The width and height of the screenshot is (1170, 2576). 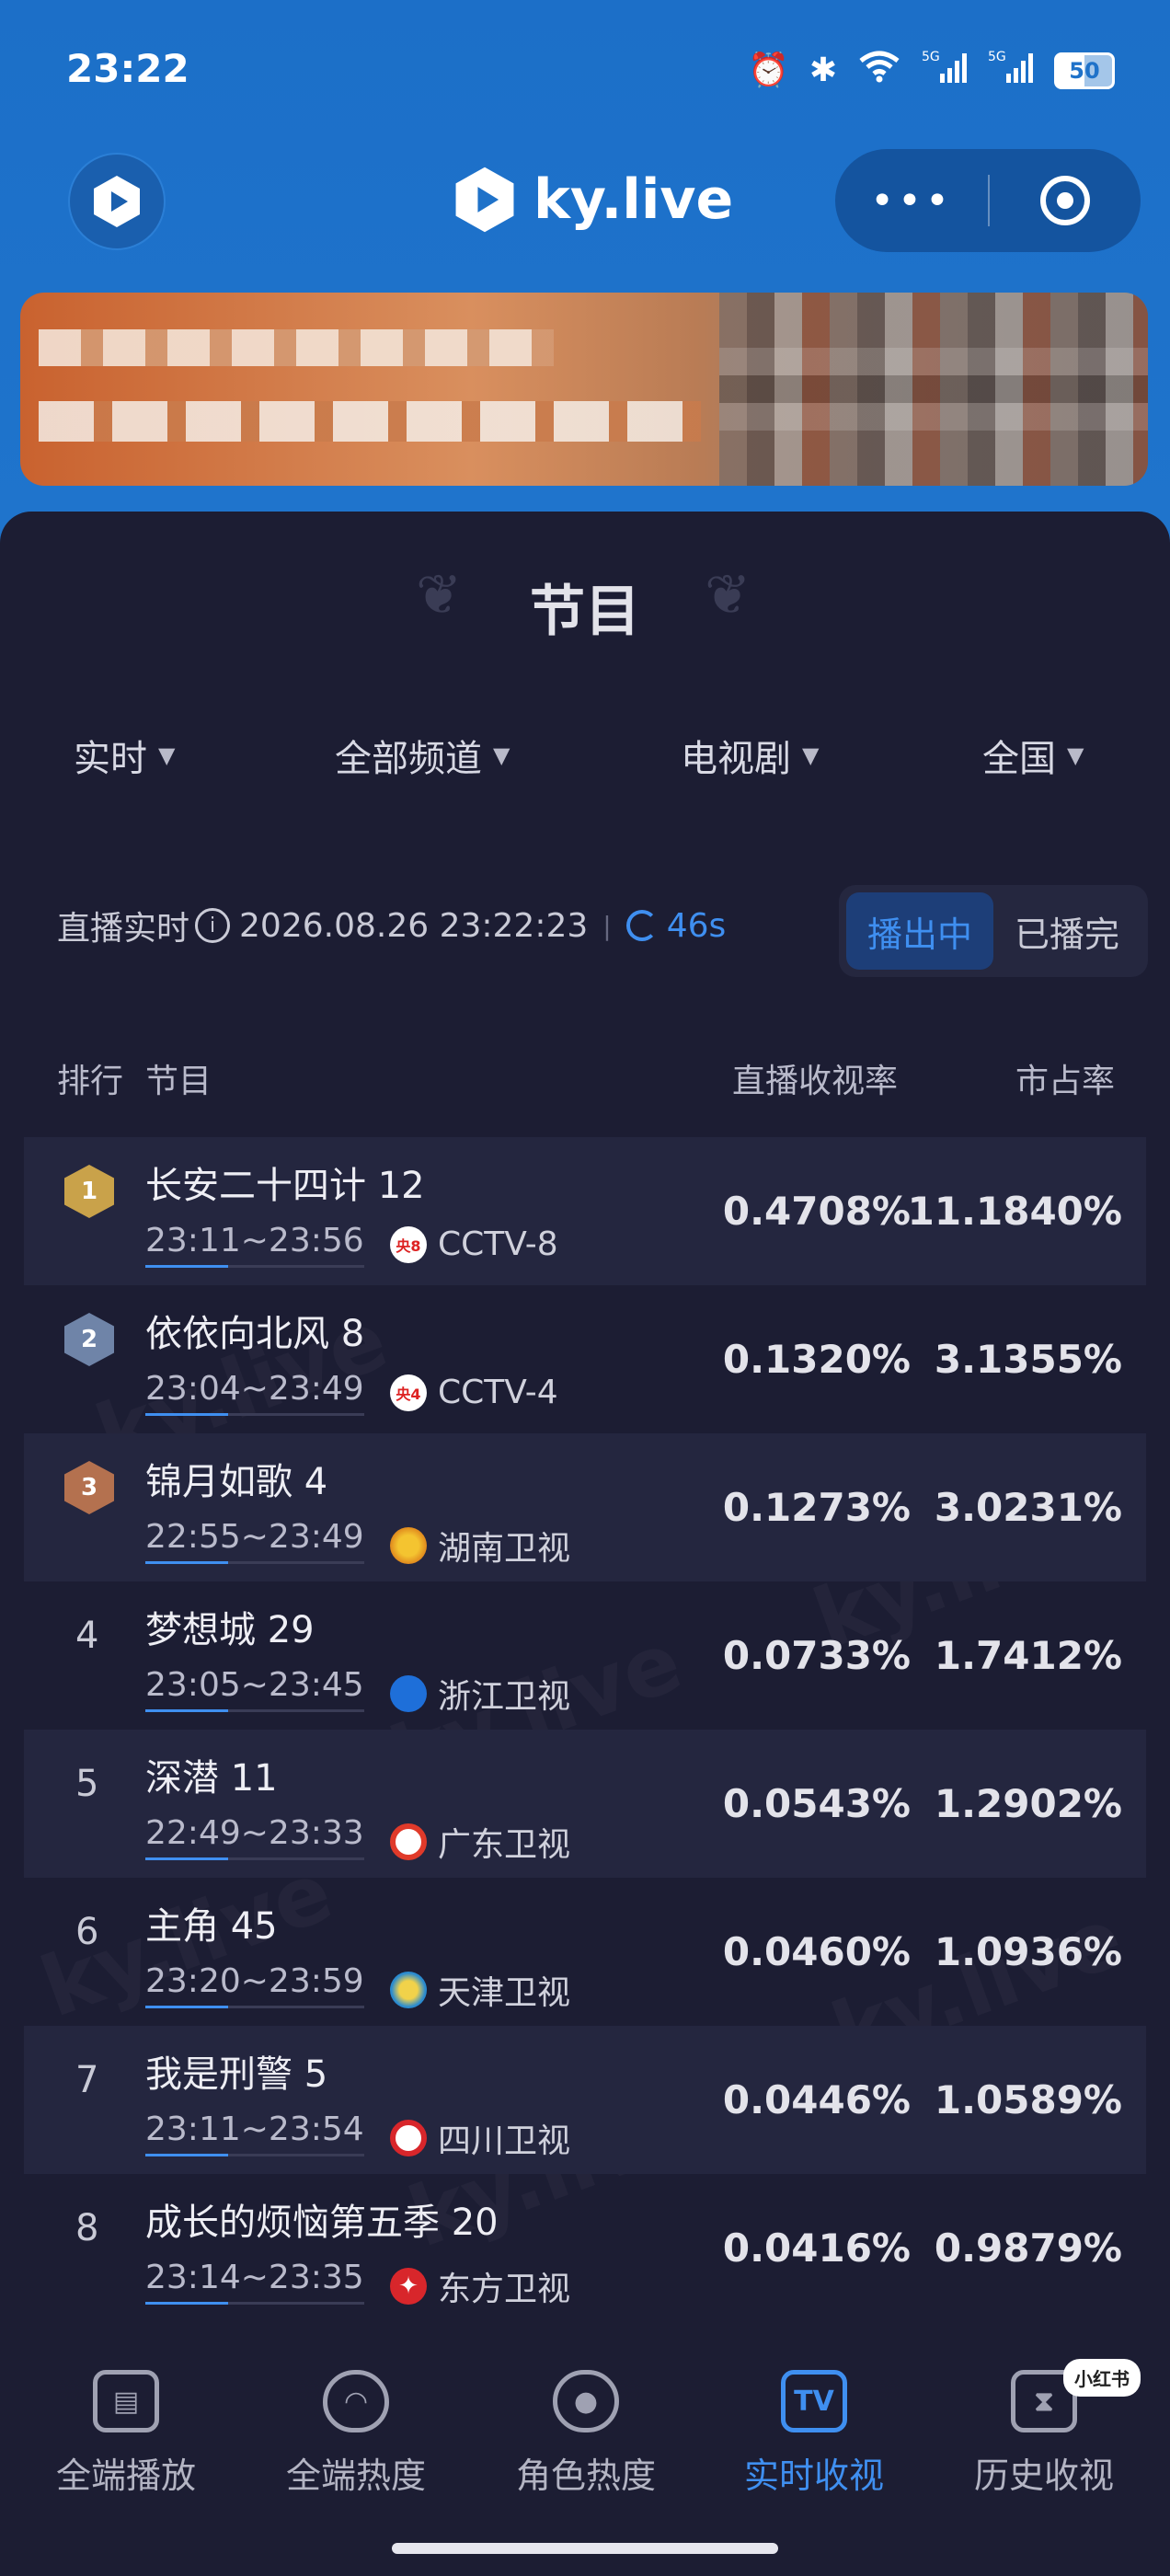 I want to click on program-time: 23:14~23:35, so click(x=254, y=2282).